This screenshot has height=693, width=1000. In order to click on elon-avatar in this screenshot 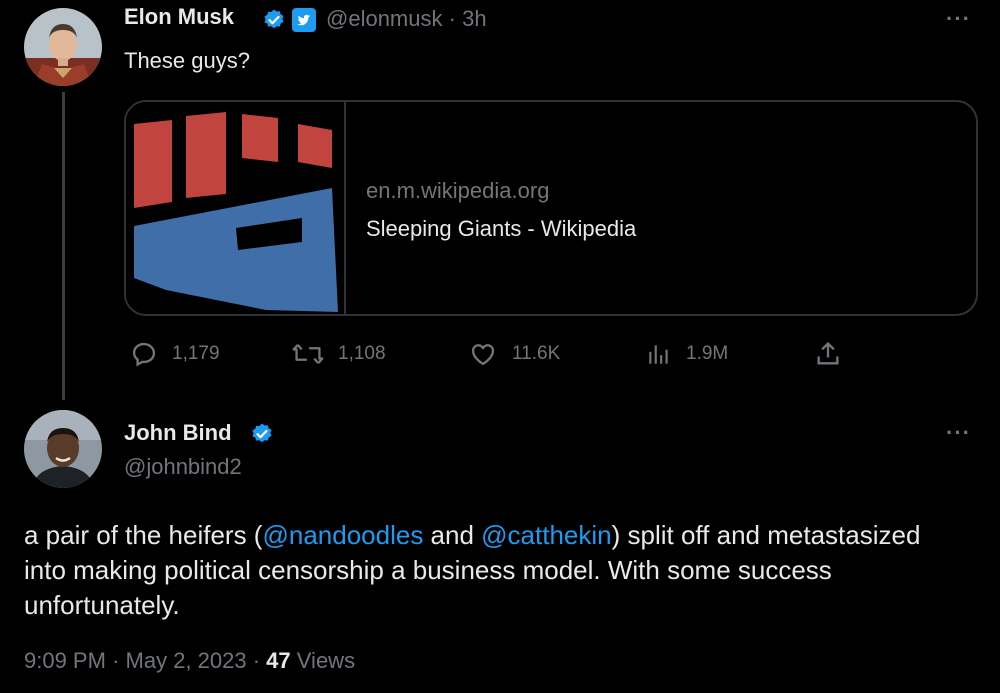, I will do `click(63, 47)`.